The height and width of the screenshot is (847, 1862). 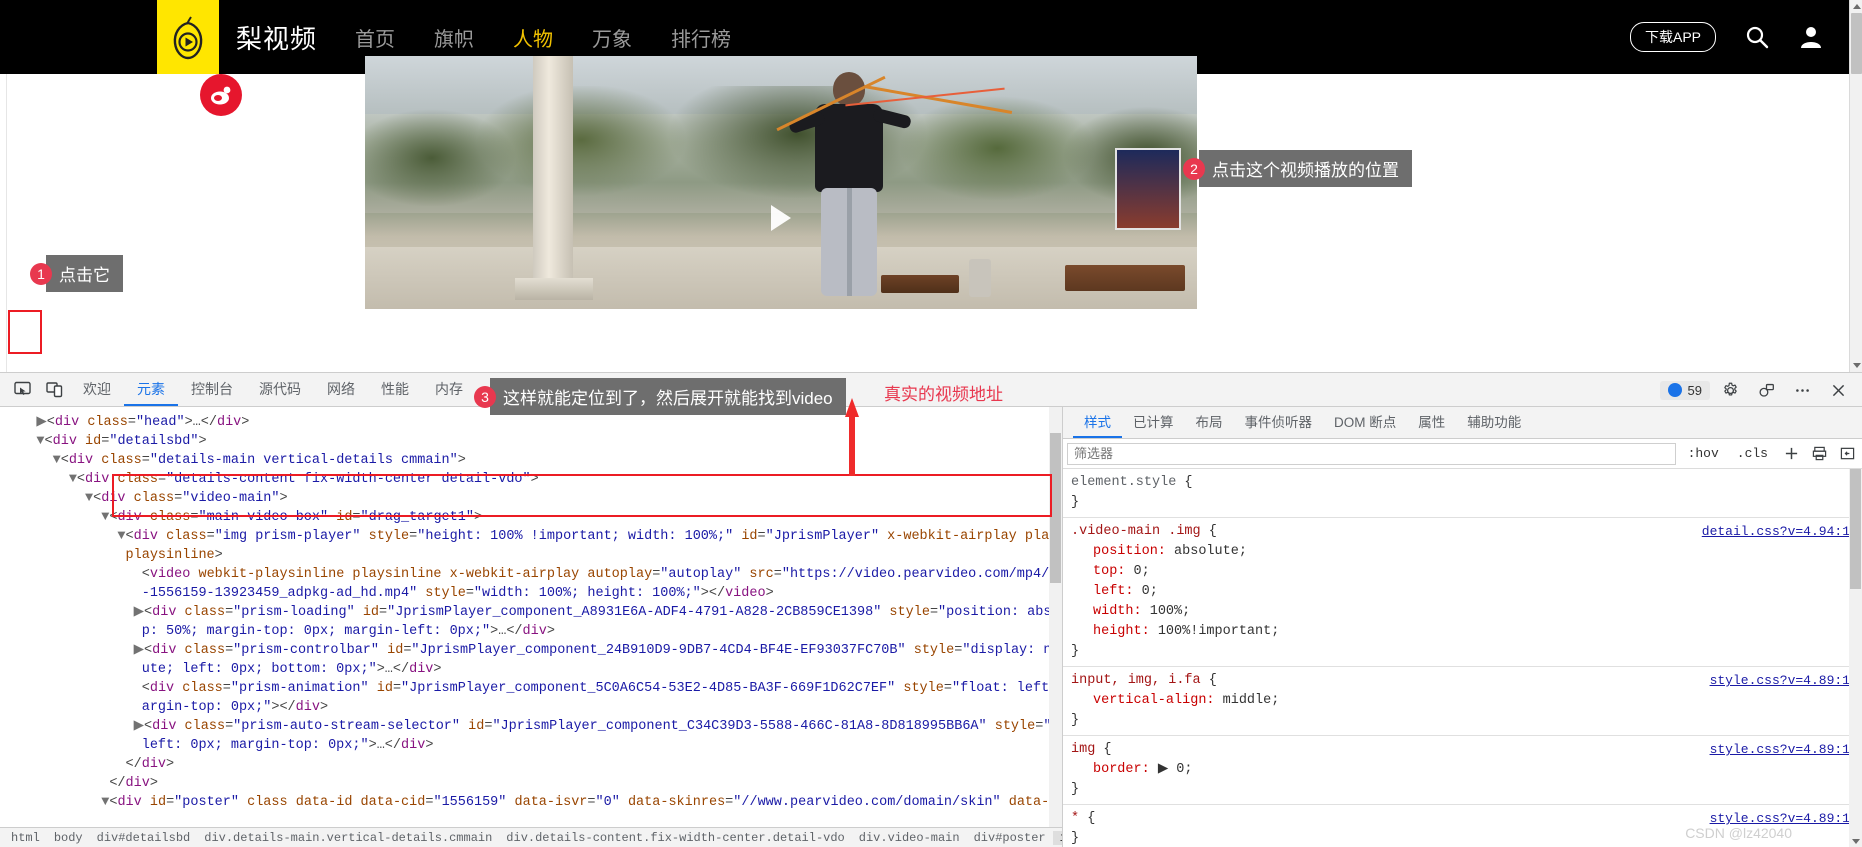 What do you see at coordinates (1819, 454) in the screenshot?
I see `print-style-icon` at bounding box center [1819, 454].